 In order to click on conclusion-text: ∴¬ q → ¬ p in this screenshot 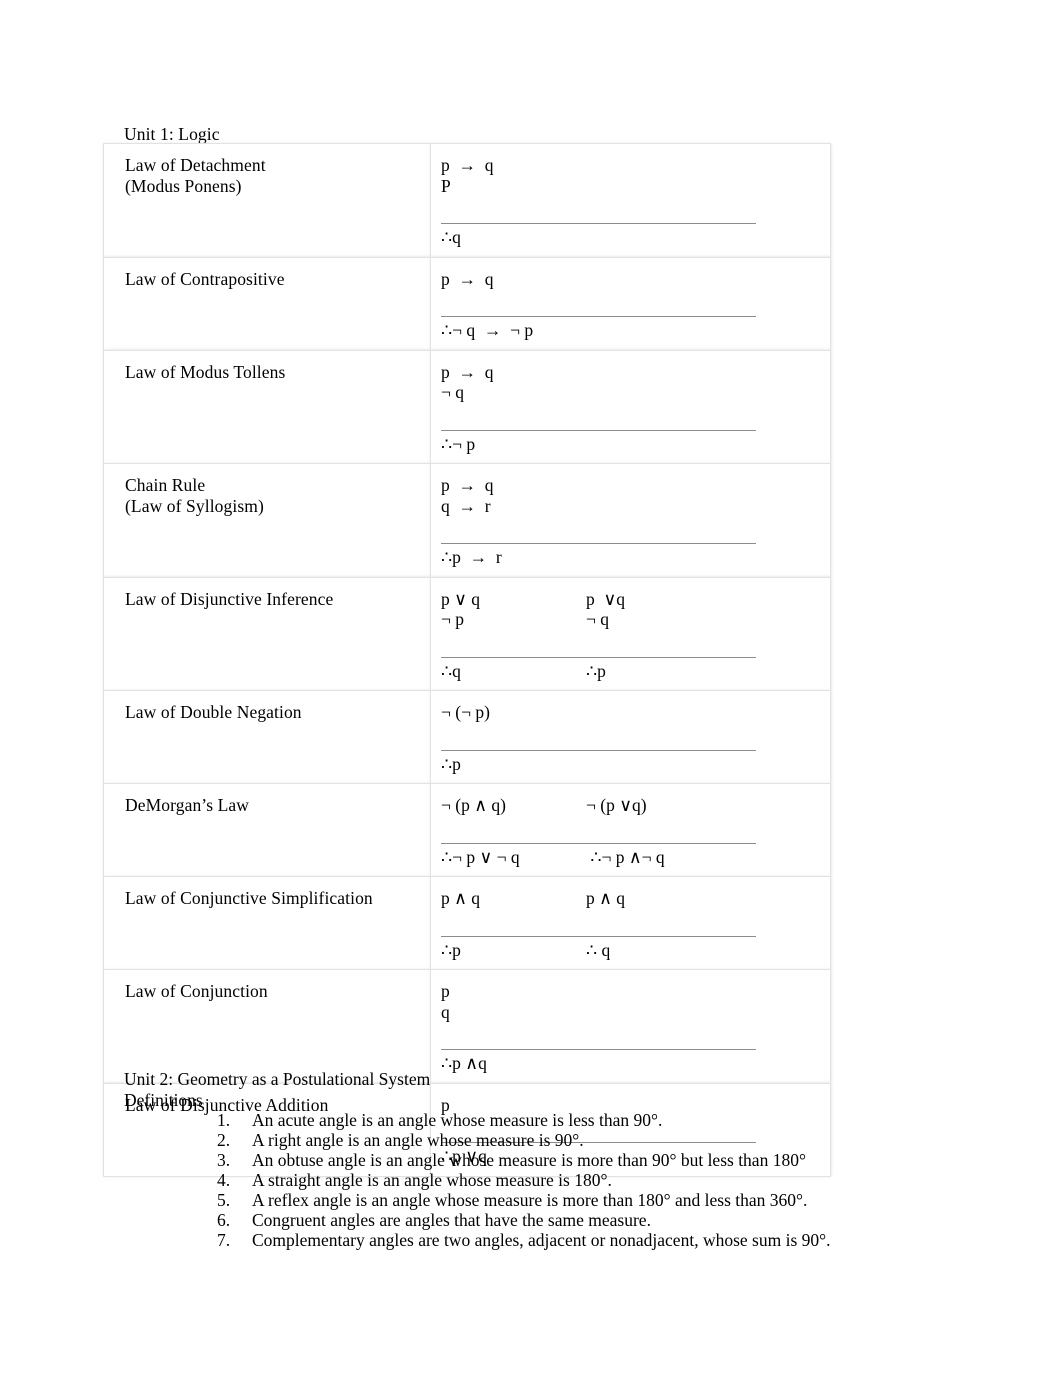, I will do `click(487, 330)`.